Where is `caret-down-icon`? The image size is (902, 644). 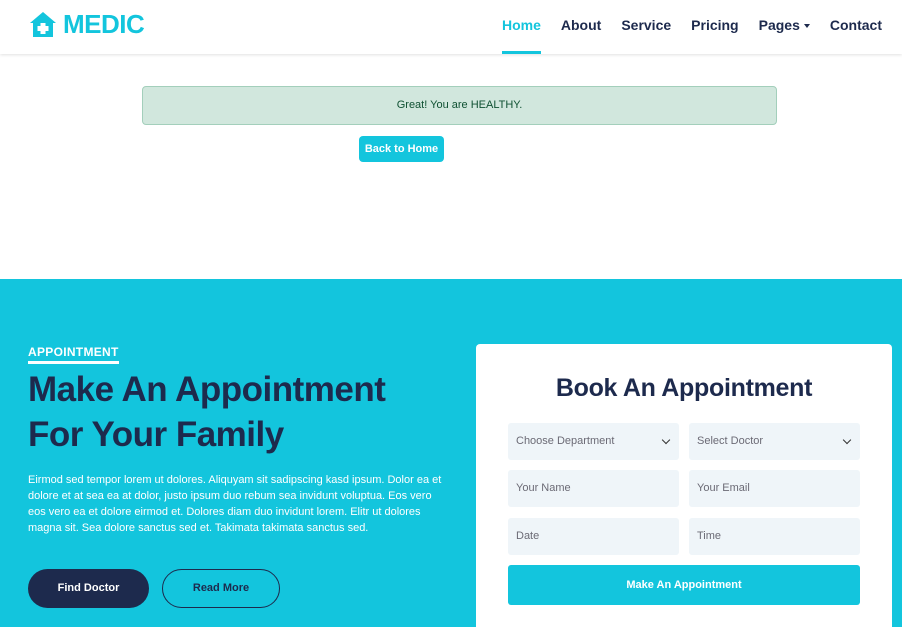 caret-down-icon is located at coordinates (806, 26).